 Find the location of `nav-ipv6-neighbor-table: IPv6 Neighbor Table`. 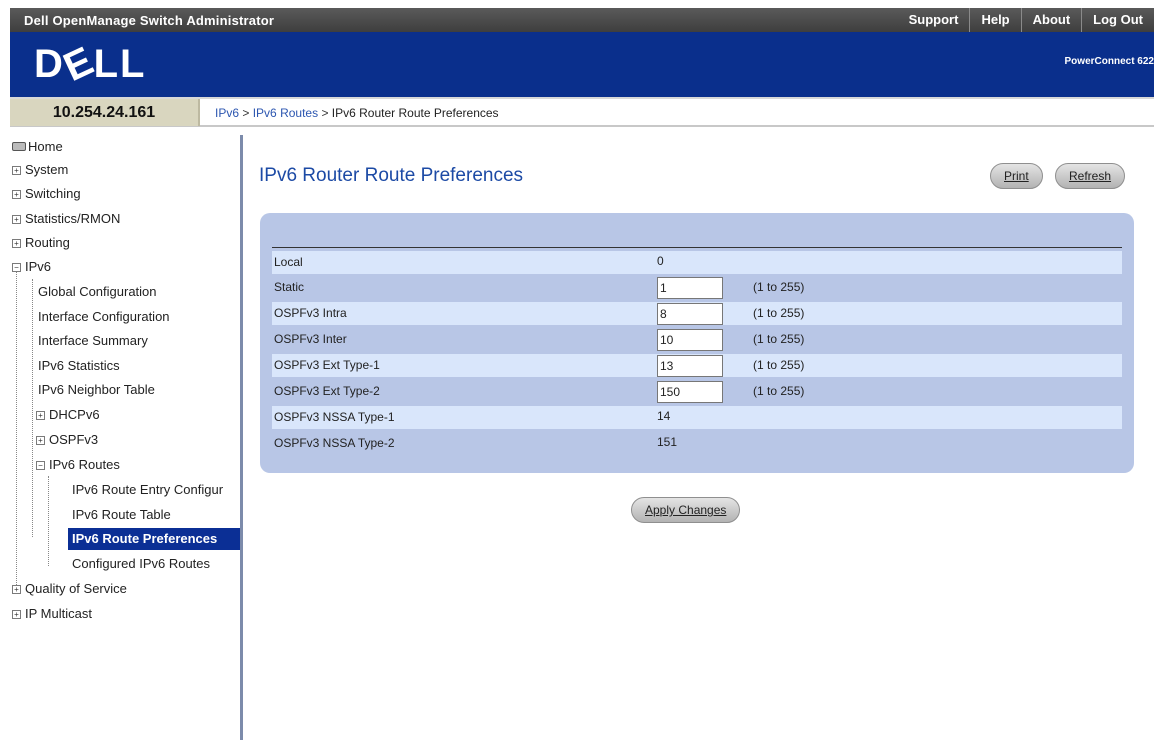

nav-ipv6-neighbor-table: IPv6 Neighbor Table is located at coordinates (96, 390).